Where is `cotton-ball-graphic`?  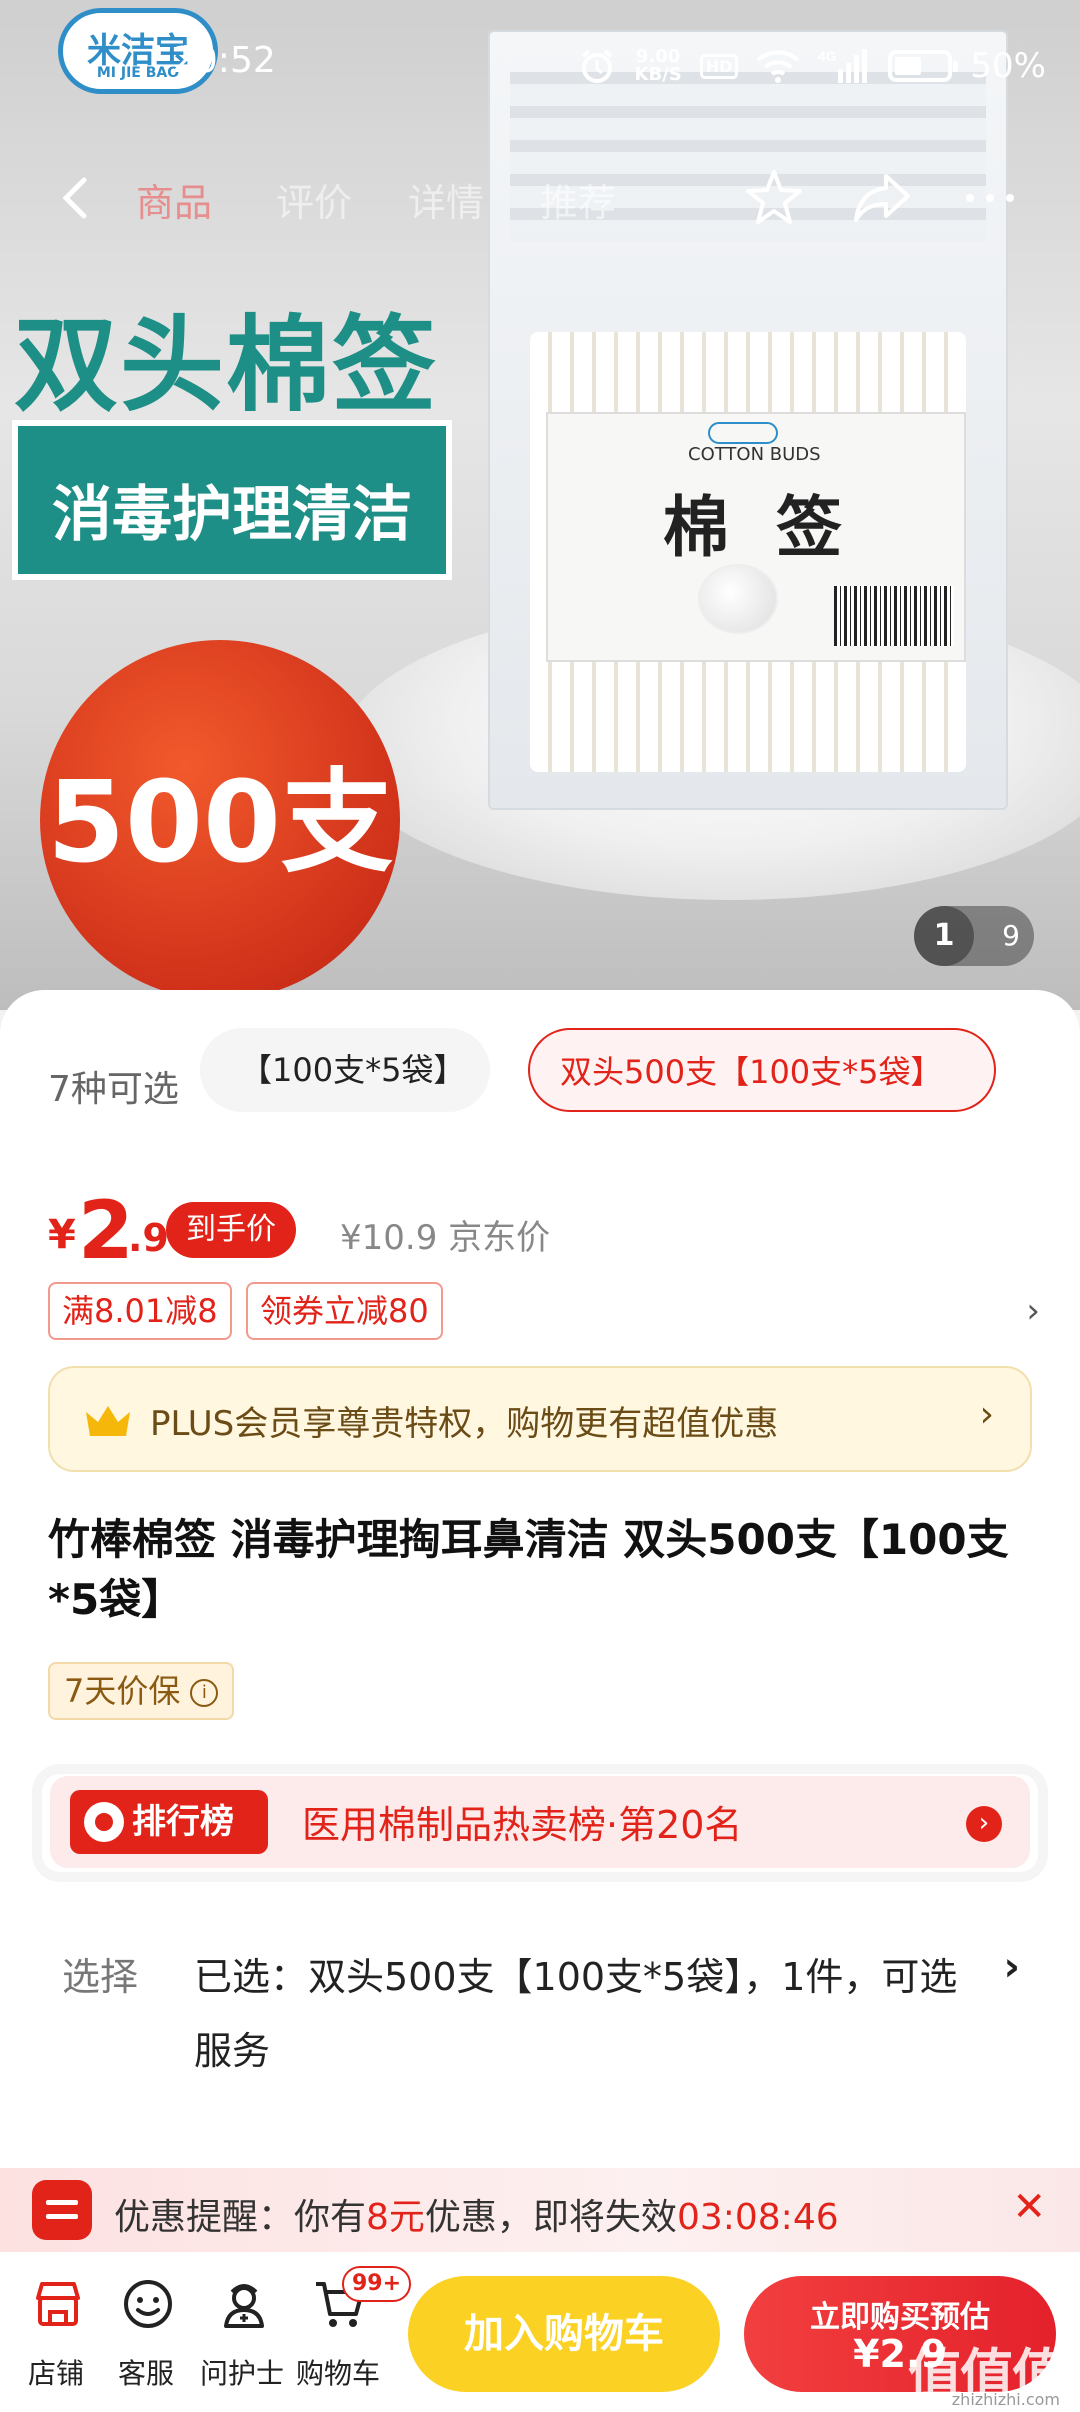 cotton-ball-graphic is located at coordinates (738, 599).